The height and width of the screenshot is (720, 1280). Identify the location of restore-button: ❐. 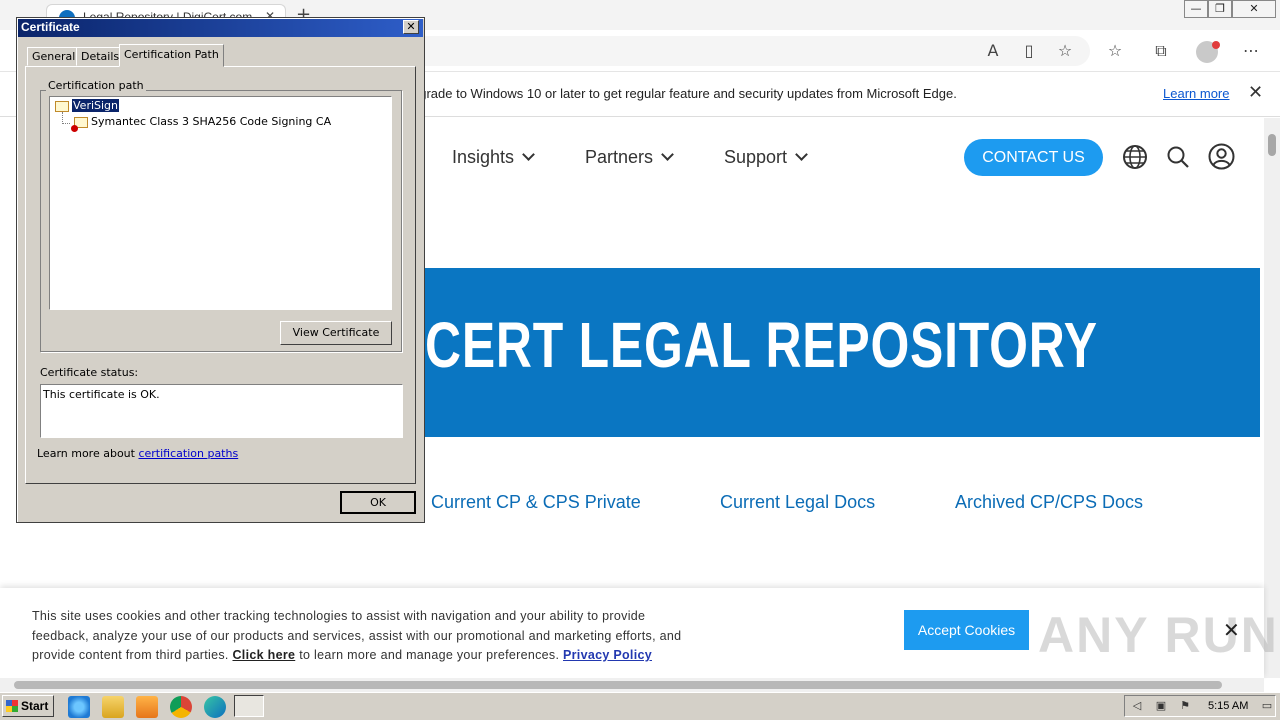
(1220, 9).